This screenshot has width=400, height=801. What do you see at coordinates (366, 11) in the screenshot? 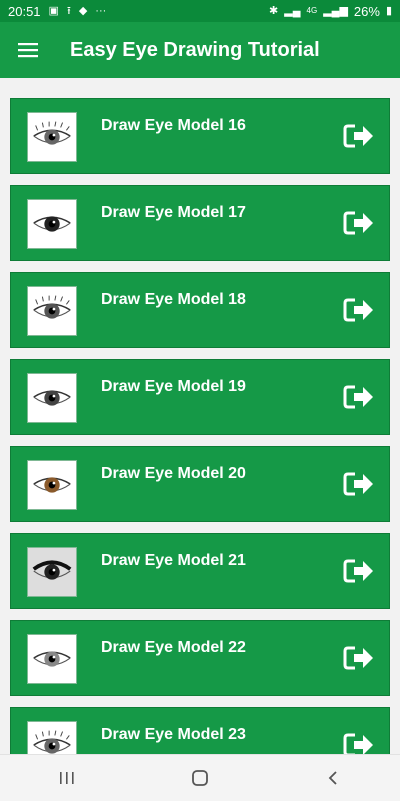
I see `battery-percent: 26%` at bounding box center [366, 11].